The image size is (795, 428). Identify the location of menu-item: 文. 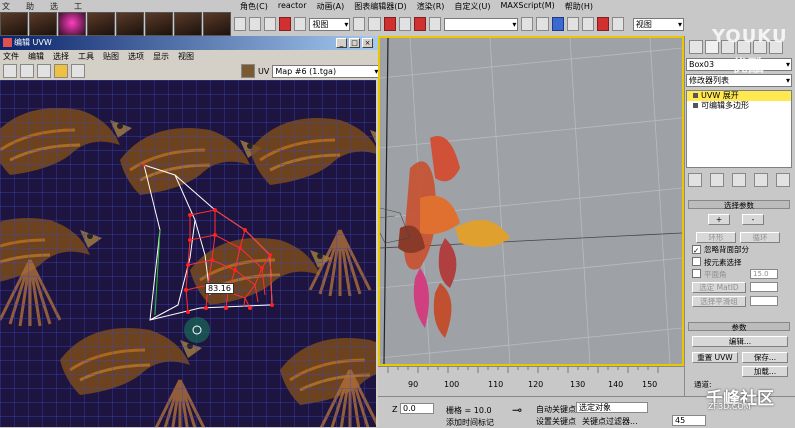
(6, 6).